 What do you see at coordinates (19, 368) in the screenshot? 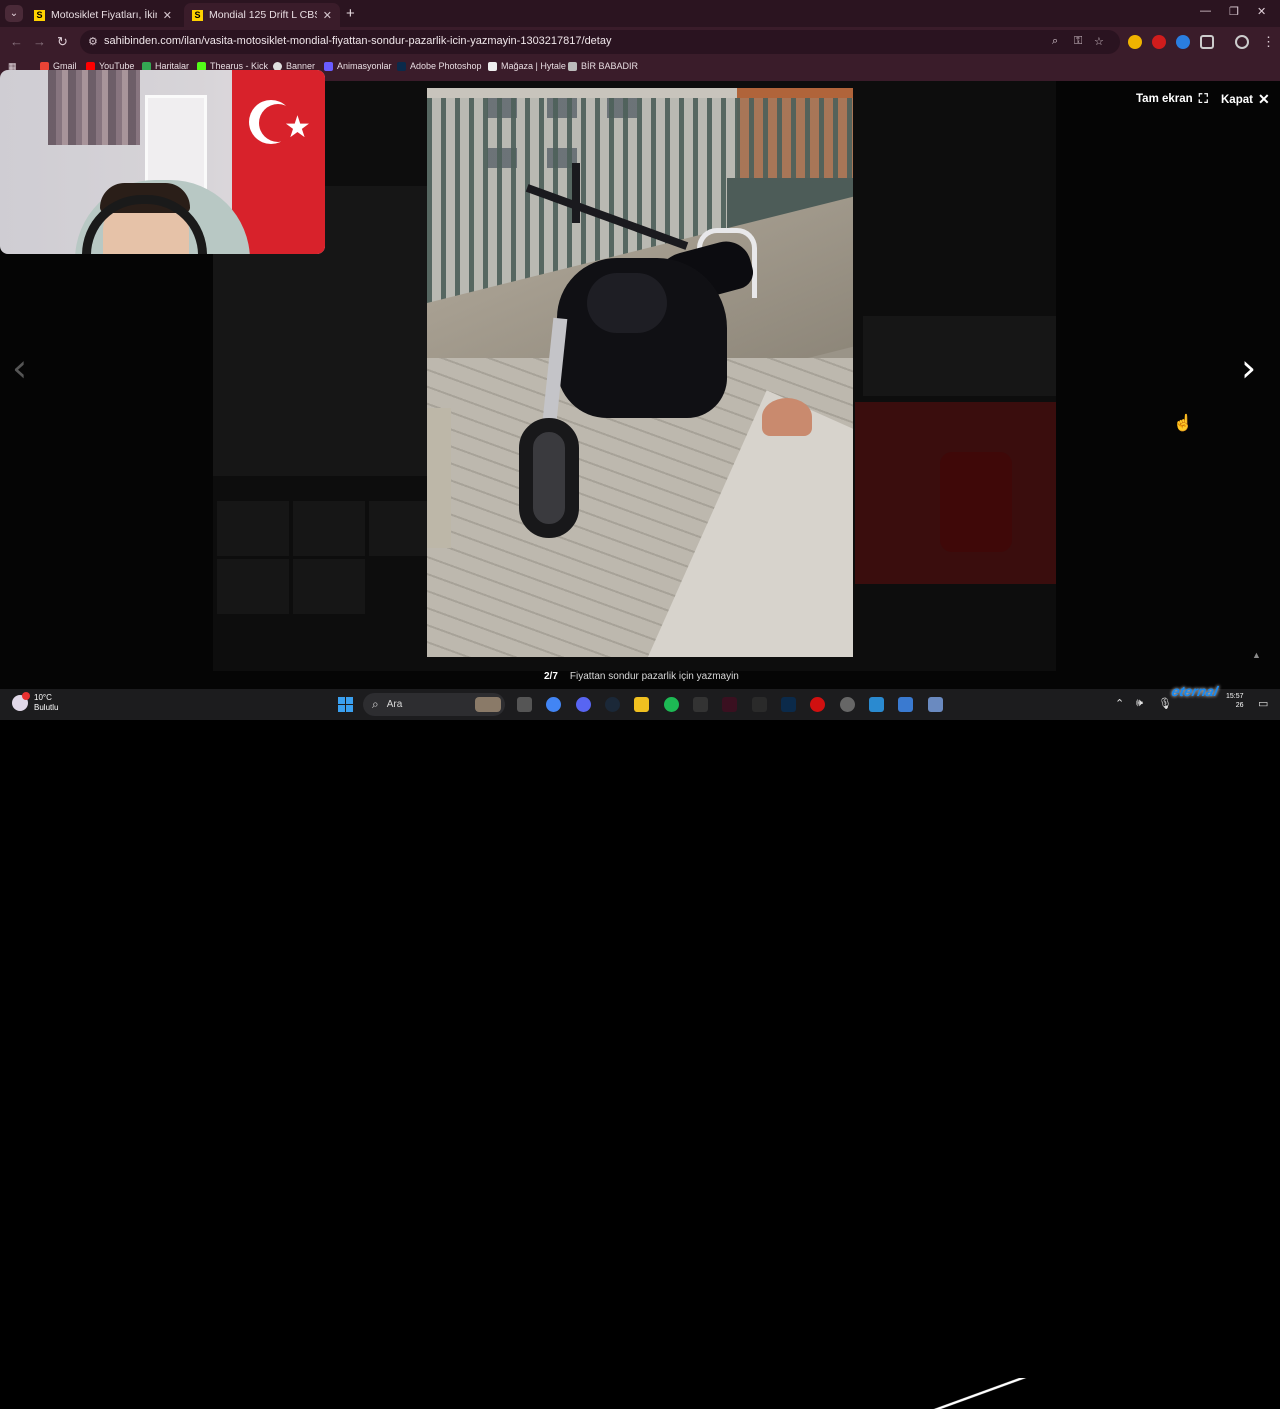
I see `previous-photo-arrow-icon: ‹` at bounding box center [19, 368].